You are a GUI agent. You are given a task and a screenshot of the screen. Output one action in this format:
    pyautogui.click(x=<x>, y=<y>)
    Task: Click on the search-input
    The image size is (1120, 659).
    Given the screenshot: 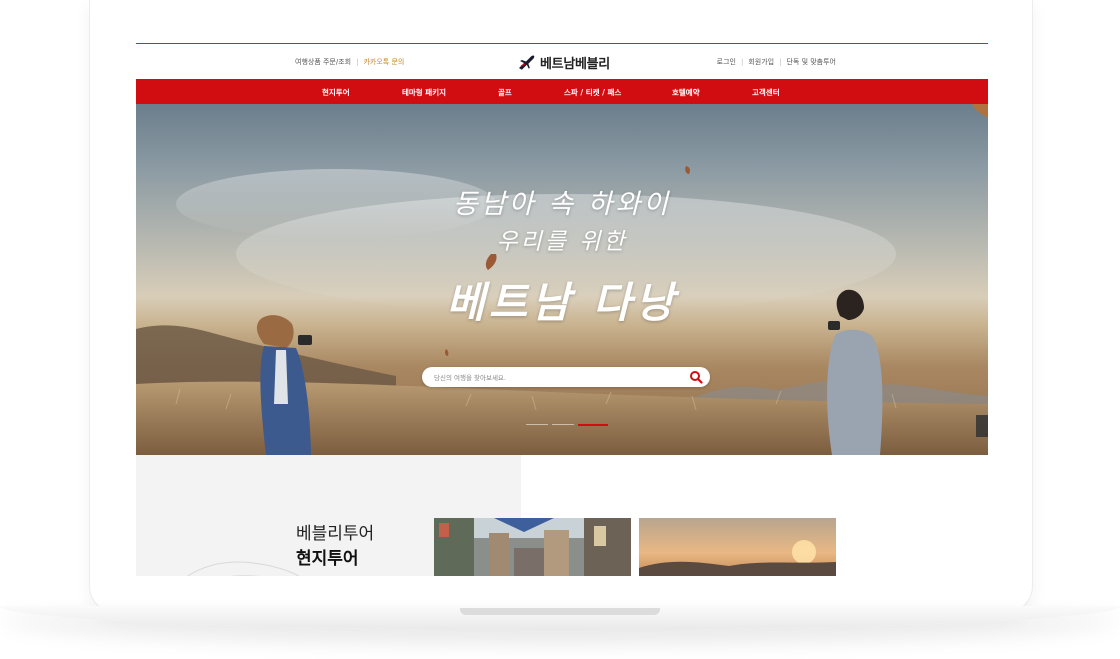 What is the action you would take?
    pyautogui.click(x=554, y=378)
    